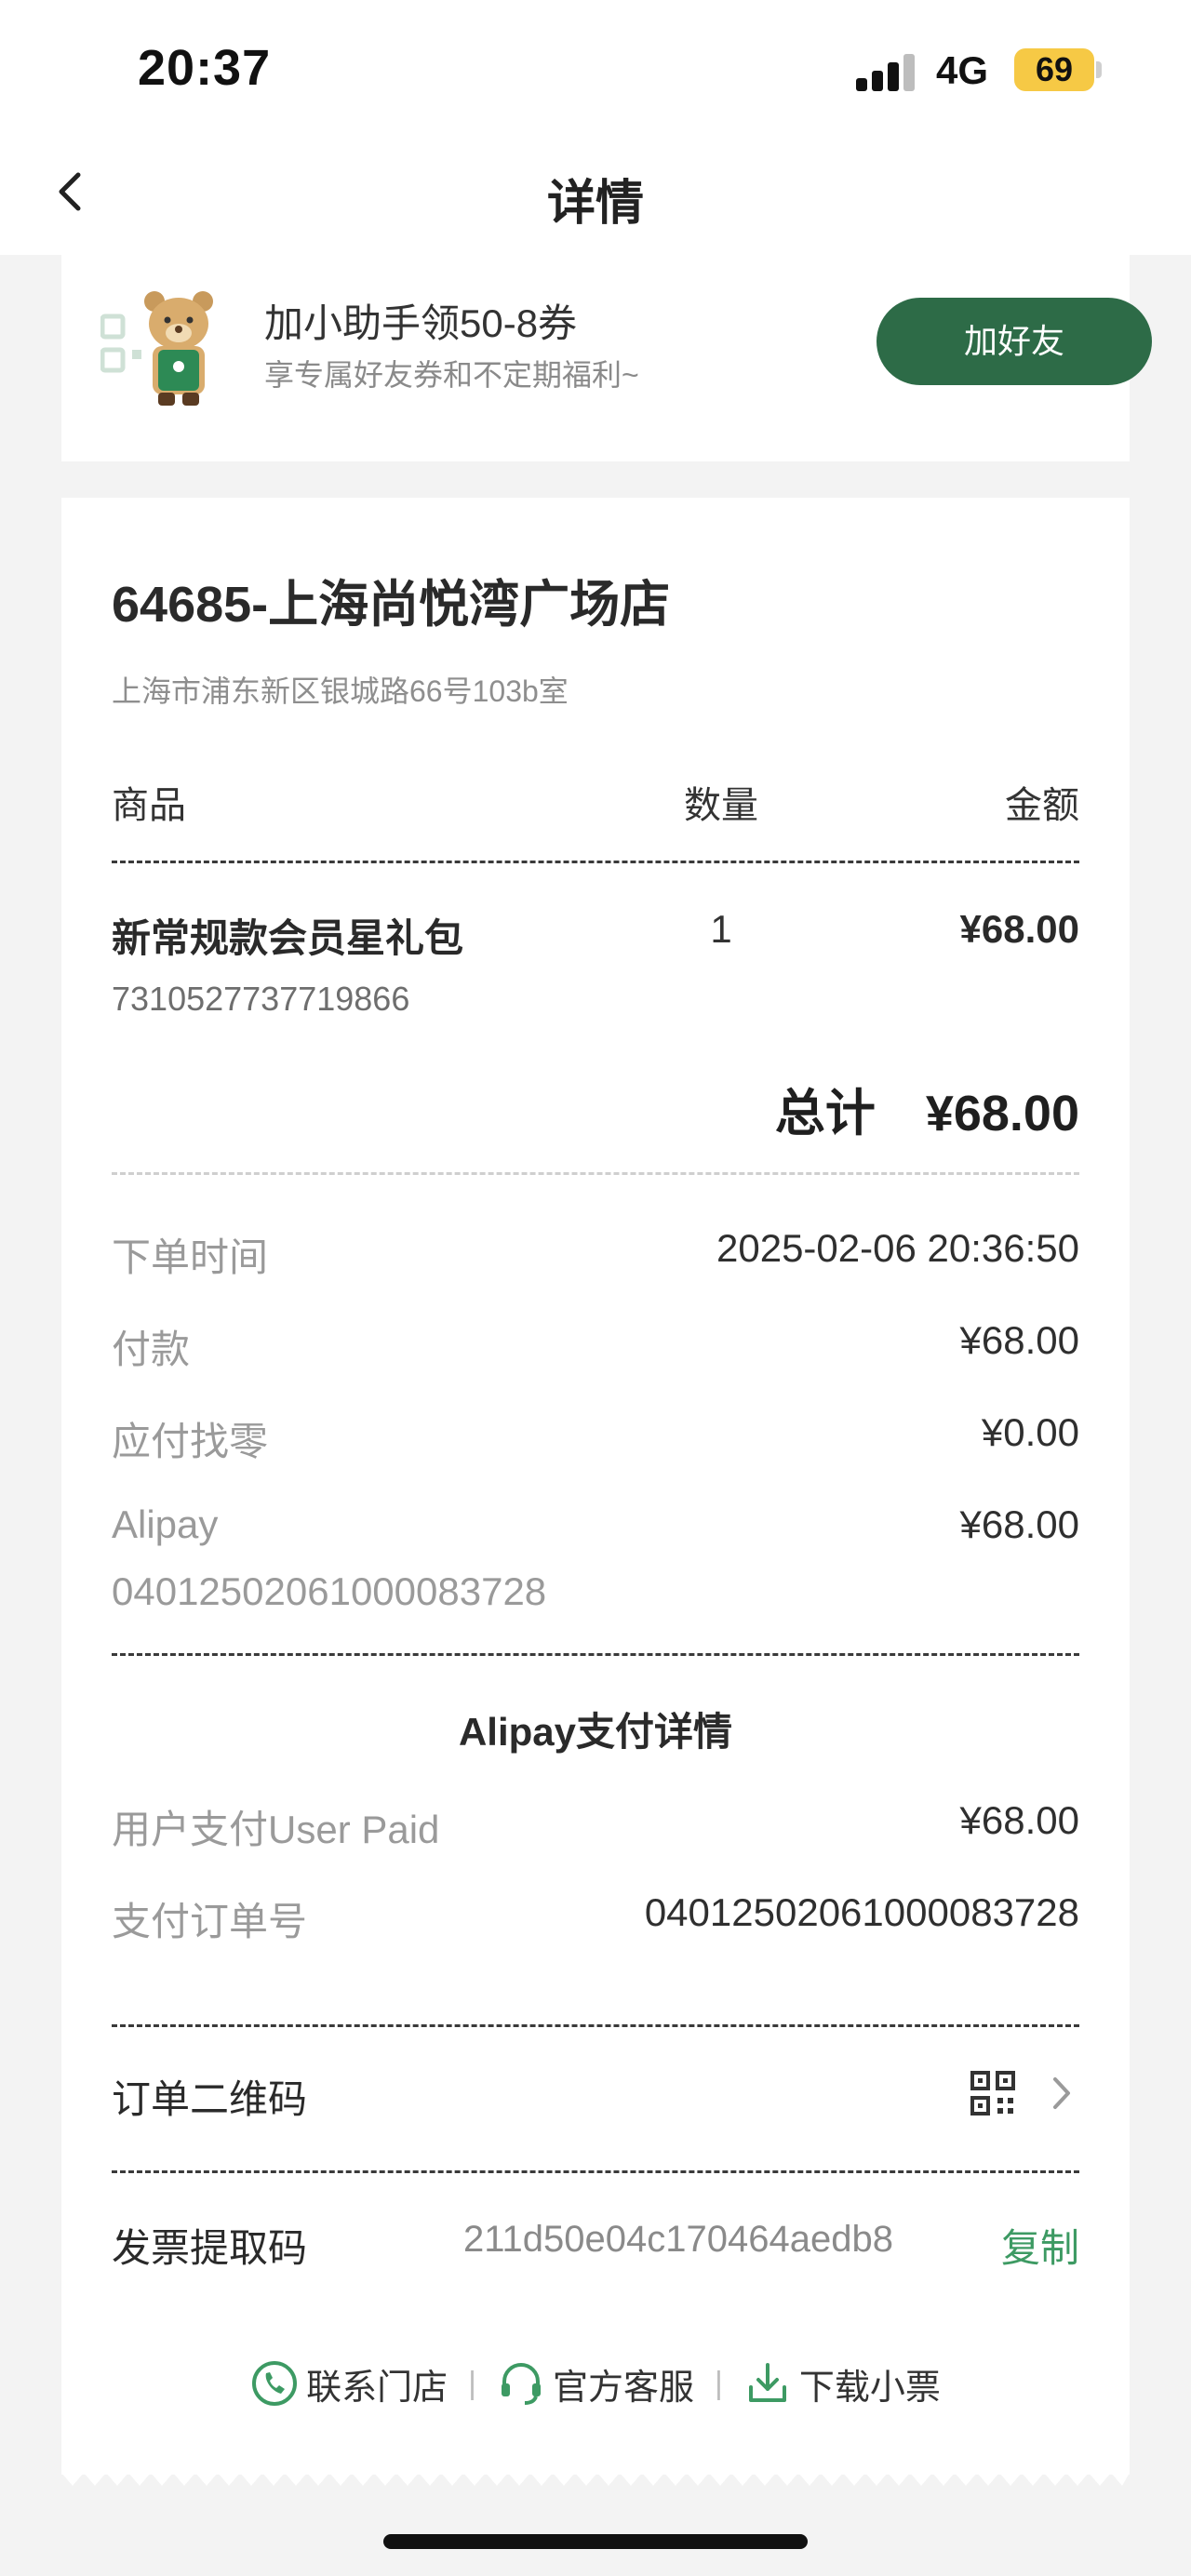 The image size is (1191, 2576). What do you see at coordinates (623, 2388) in the screenshot?
I see `customer-service-label: 官方客服` at bounding box center [623, 2388].